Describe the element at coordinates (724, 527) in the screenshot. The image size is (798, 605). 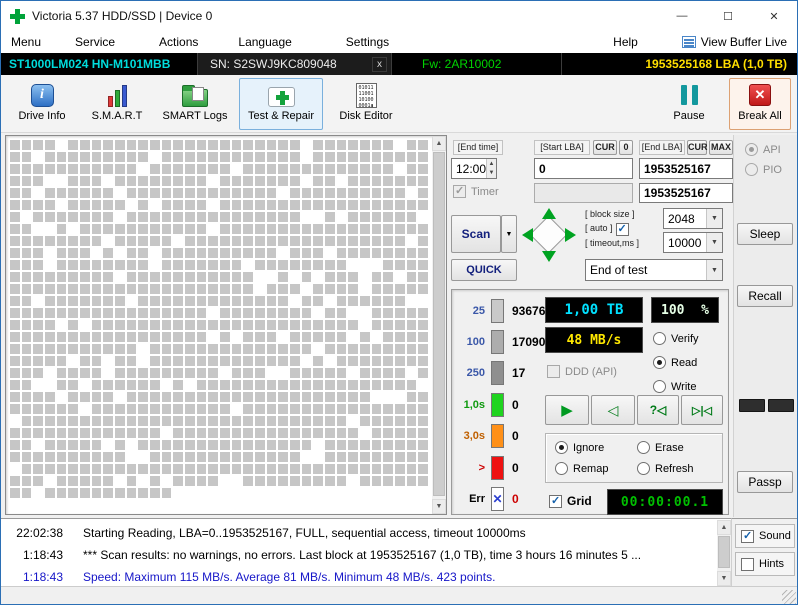
I see `log-scroll-up-icon: ▲` at that location.